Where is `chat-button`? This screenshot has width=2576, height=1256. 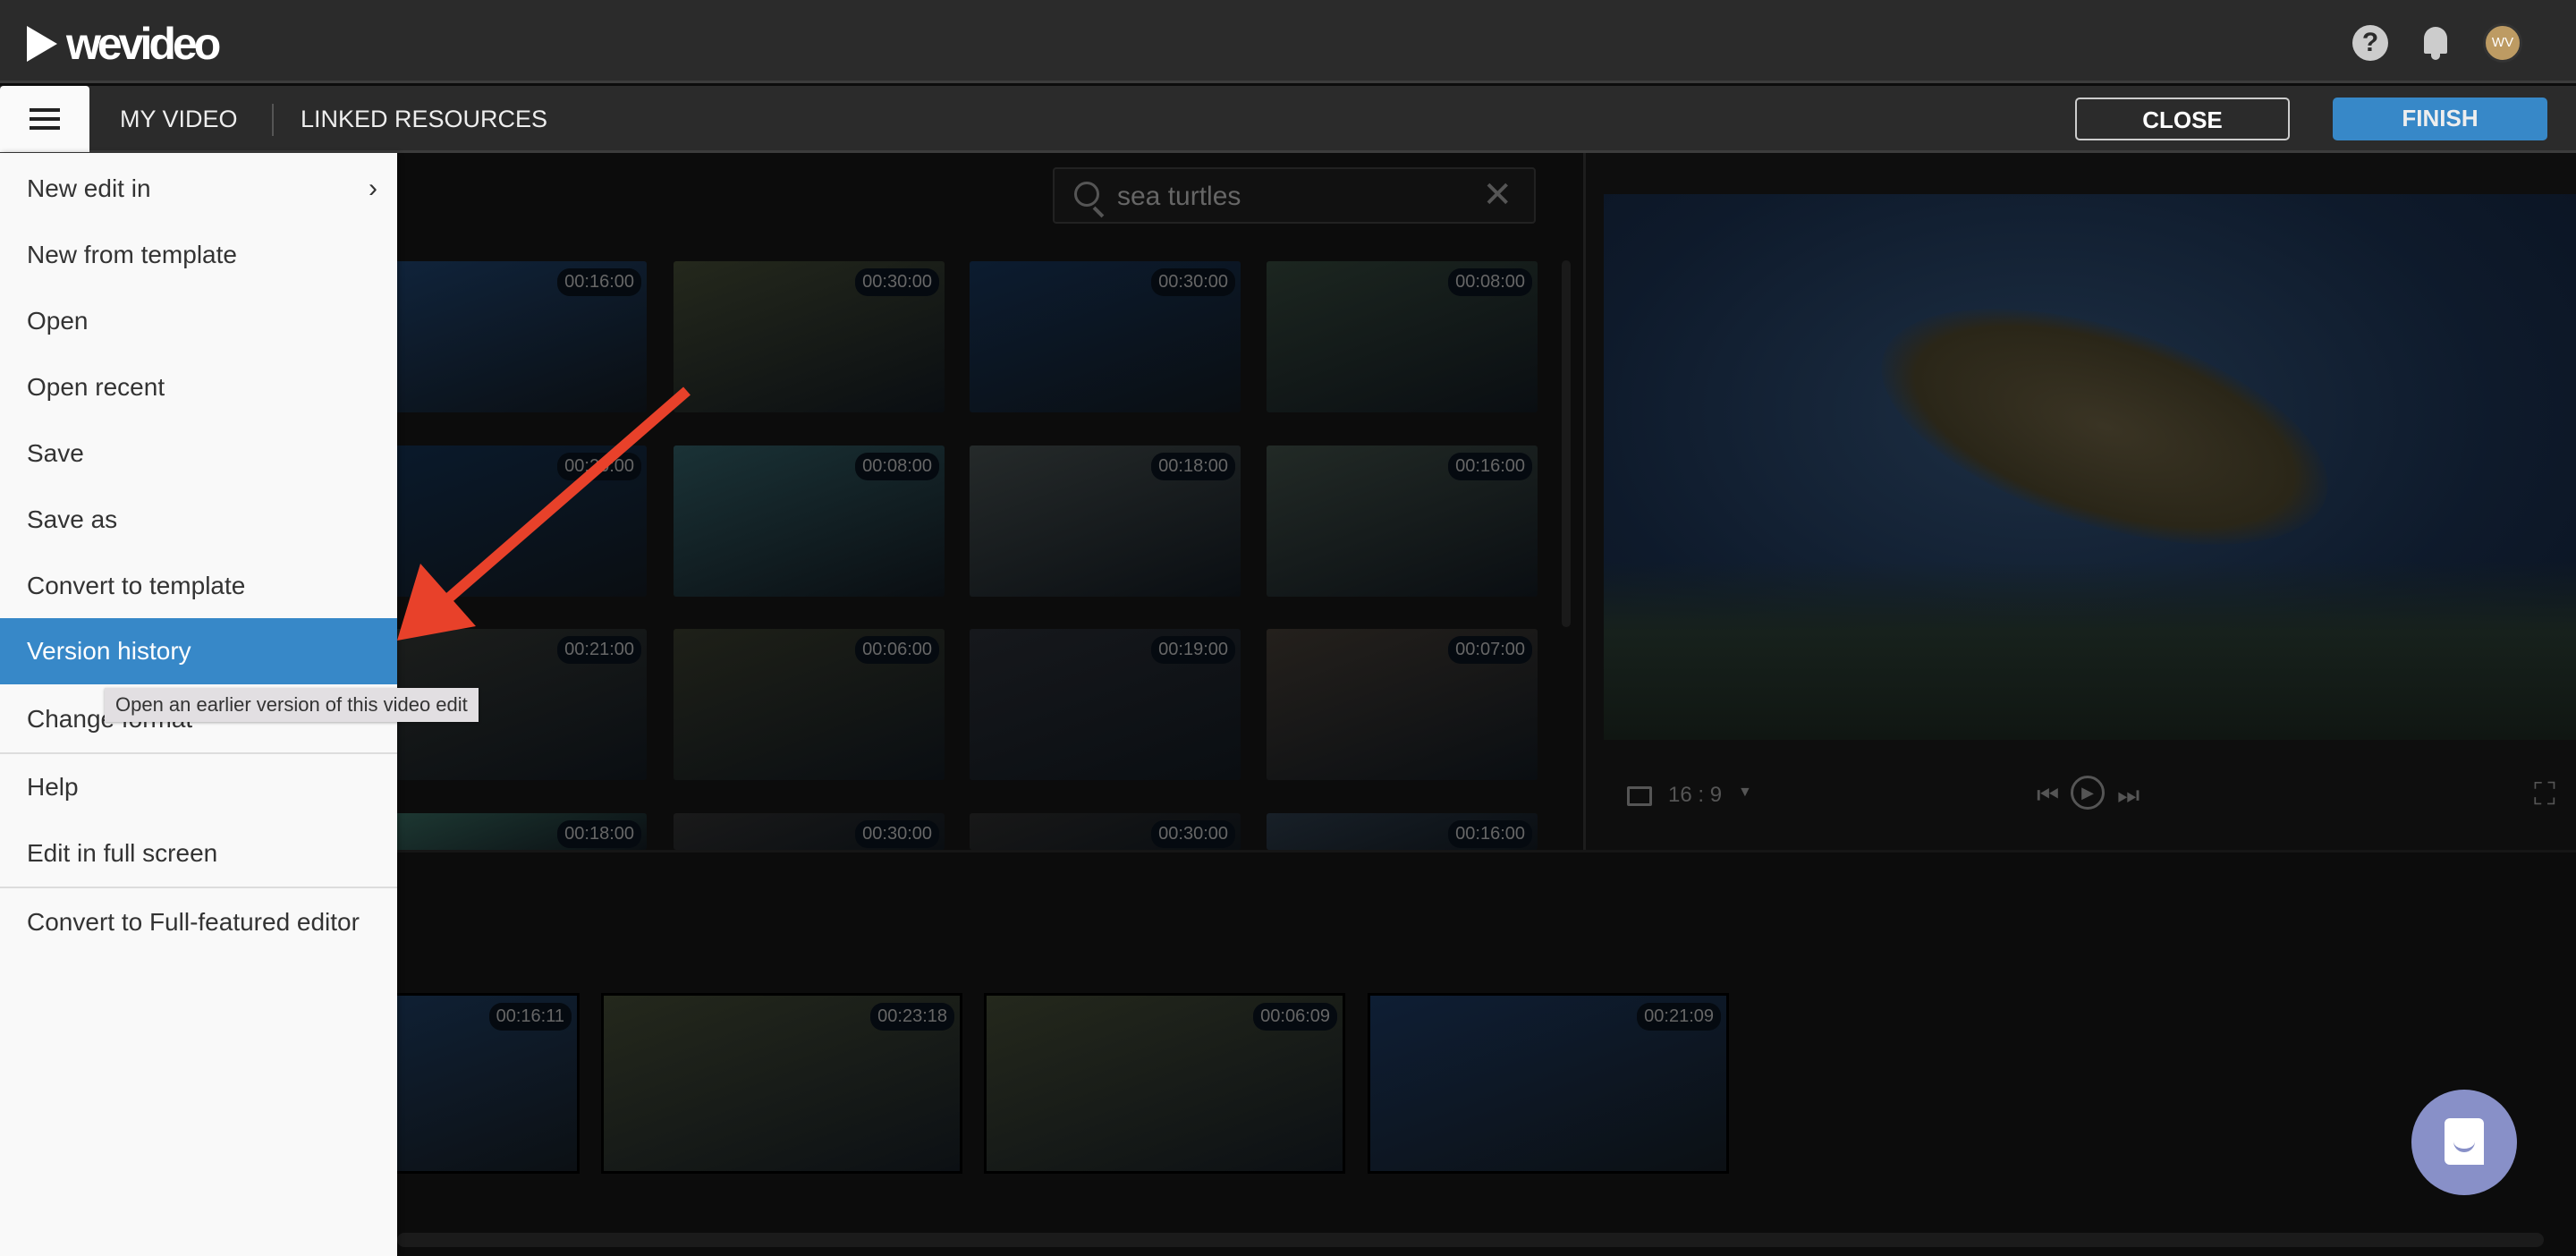
chat-button is located at coordinates (2464, 1142).